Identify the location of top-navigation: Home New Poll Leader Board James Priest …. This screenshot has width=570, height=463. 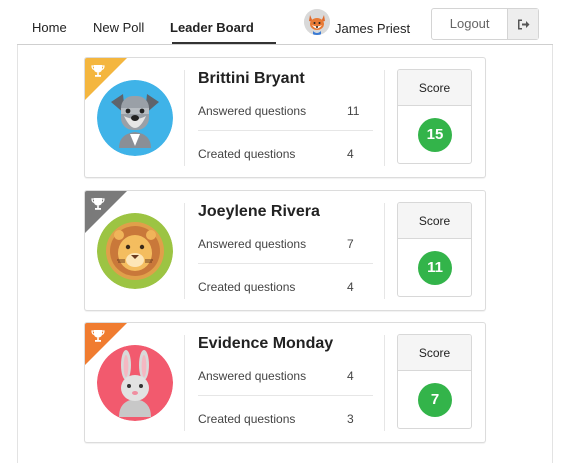
(285, 22).